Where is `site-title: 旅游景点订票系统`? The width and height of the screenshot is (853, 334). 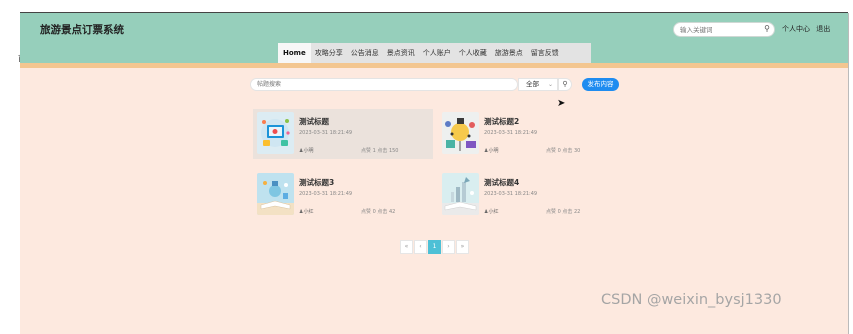
site-title: 旅游景点订票系统 is located at coordinates (82, 30).